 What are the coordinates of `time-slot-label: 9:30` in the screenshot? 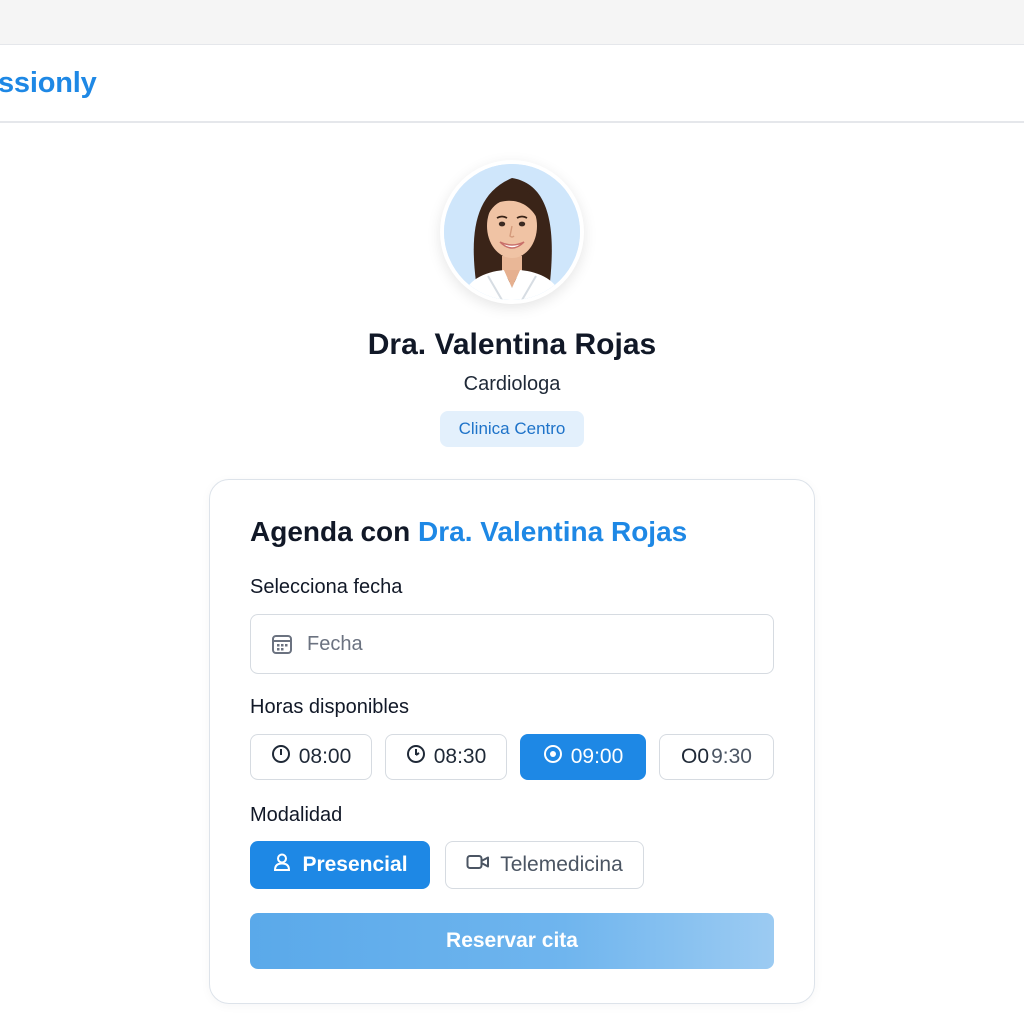 It's located at (731, 756).